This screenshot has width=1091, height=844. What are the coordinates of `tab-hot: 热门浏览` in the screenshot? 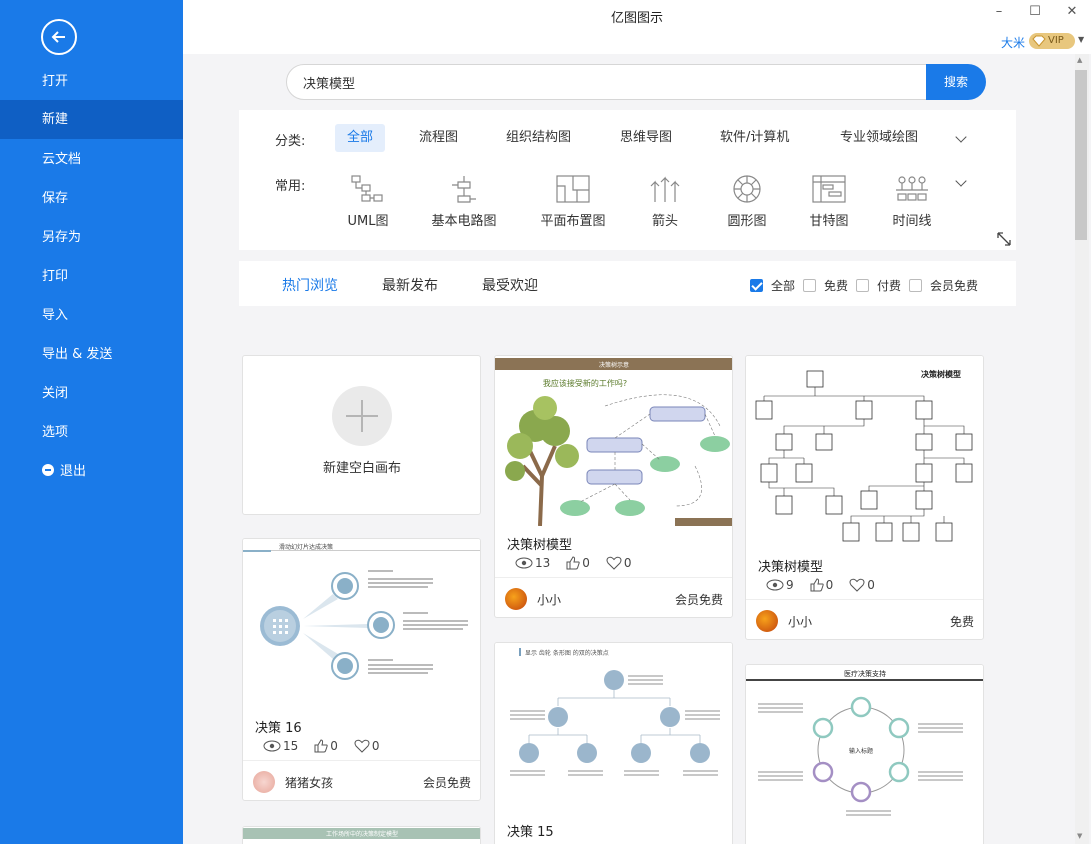 It's located at (310, 285).